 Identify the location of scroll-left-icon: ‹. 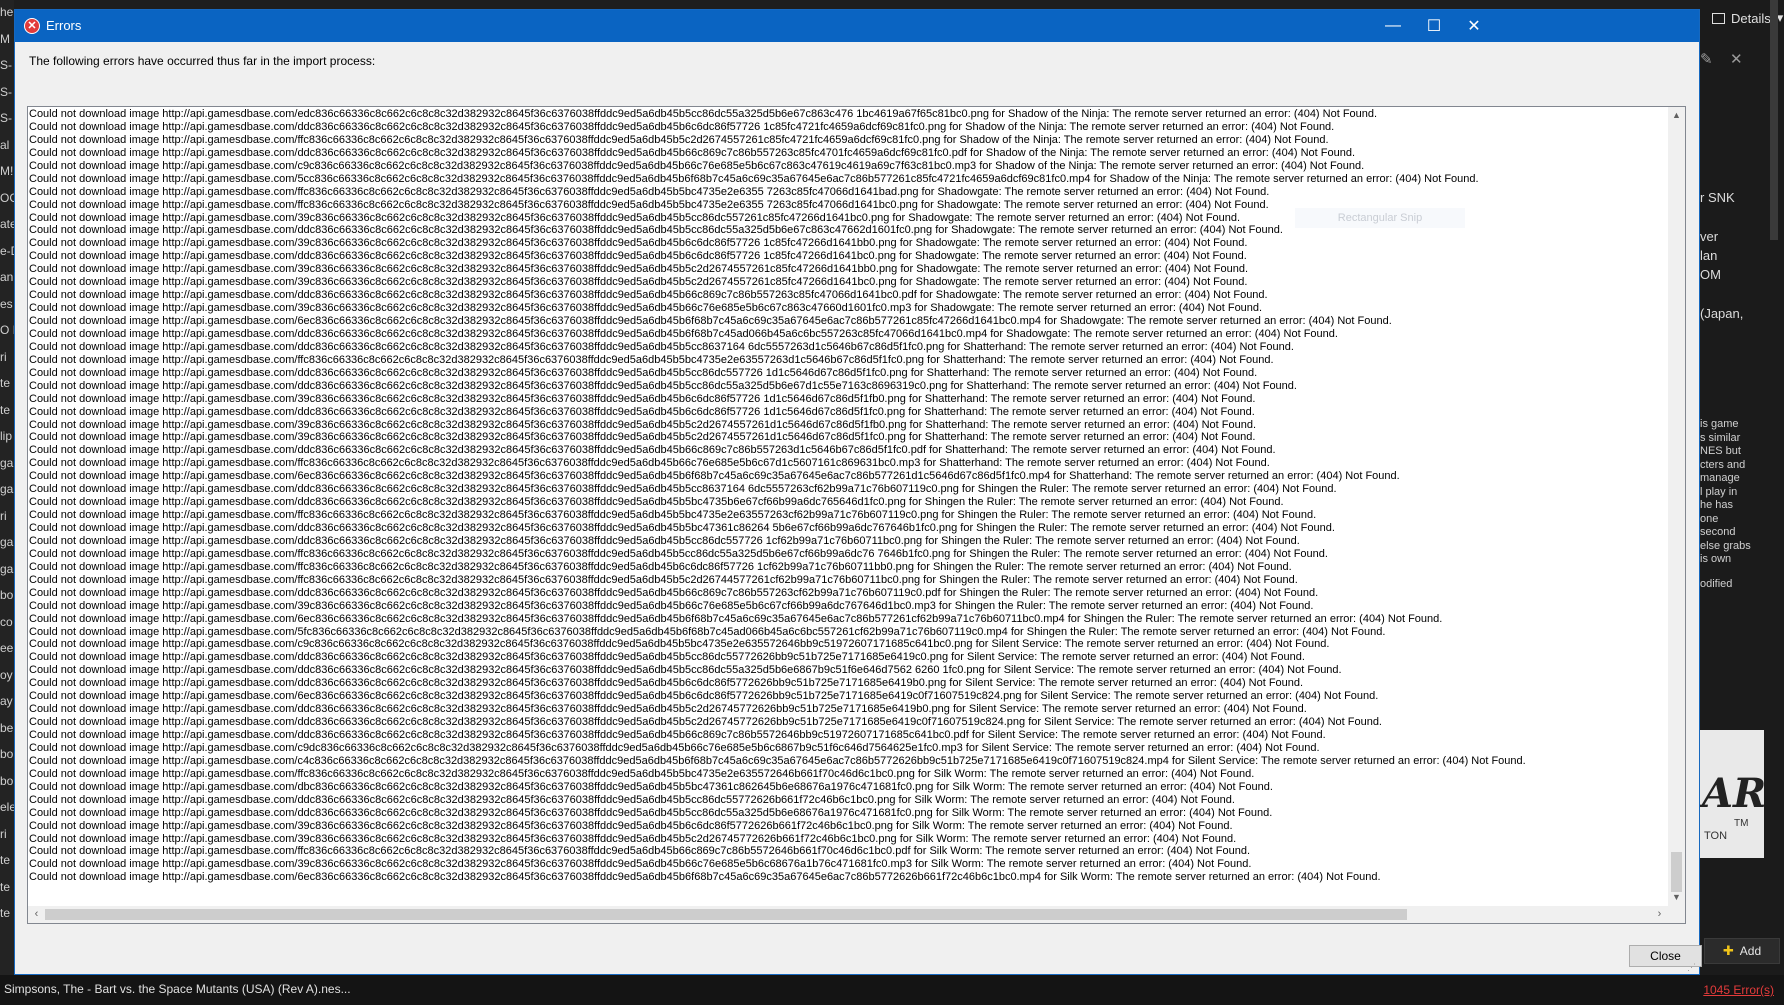
(36, 914).